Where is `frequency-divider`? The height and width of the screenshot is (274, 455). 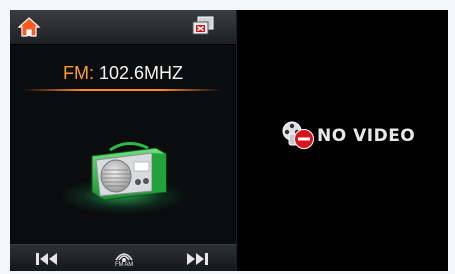 frequency-divider is located at coordinates (122, 90).